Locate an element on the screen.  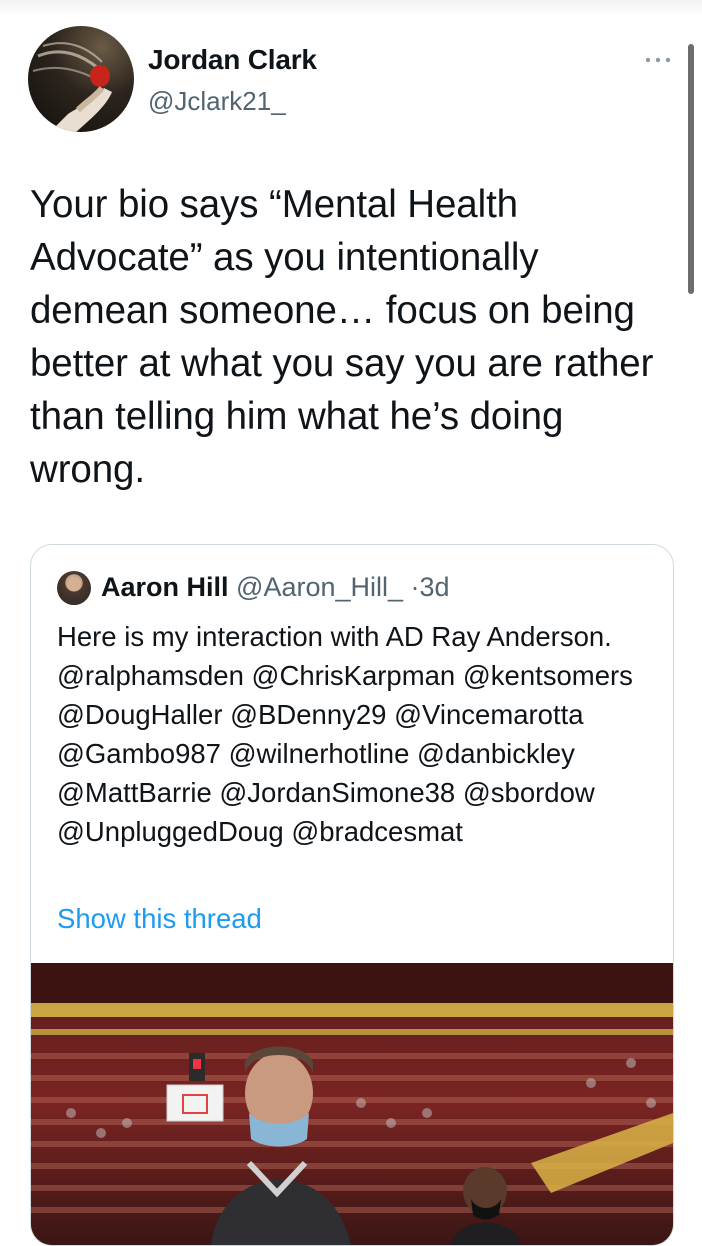
quoted-author-name: Aaron Hill is located at coordinates (165, 587).